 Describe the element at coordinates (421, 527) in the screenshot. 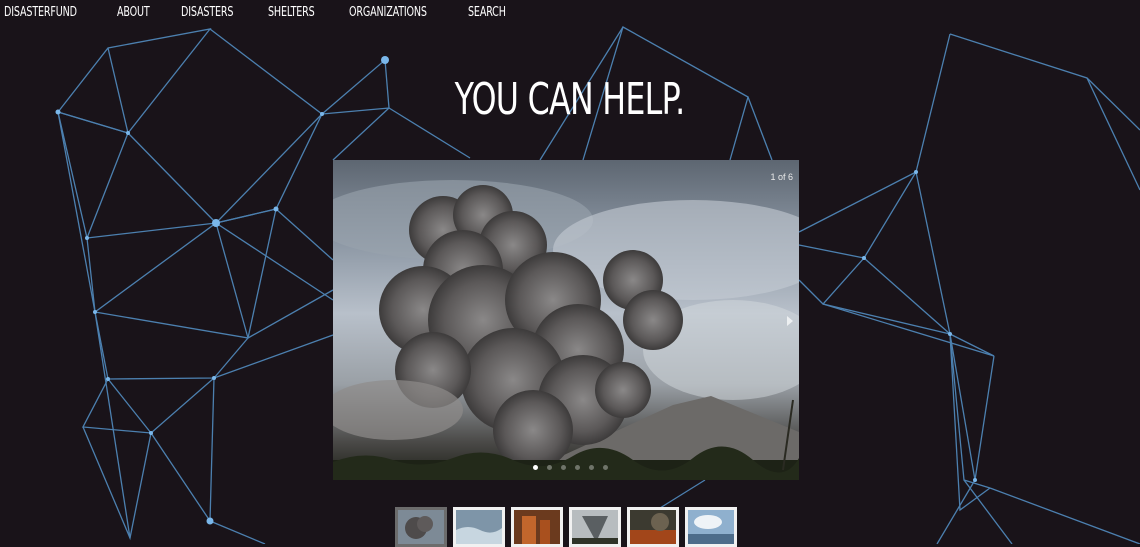

I see `thumbnail-volcano` at that location.